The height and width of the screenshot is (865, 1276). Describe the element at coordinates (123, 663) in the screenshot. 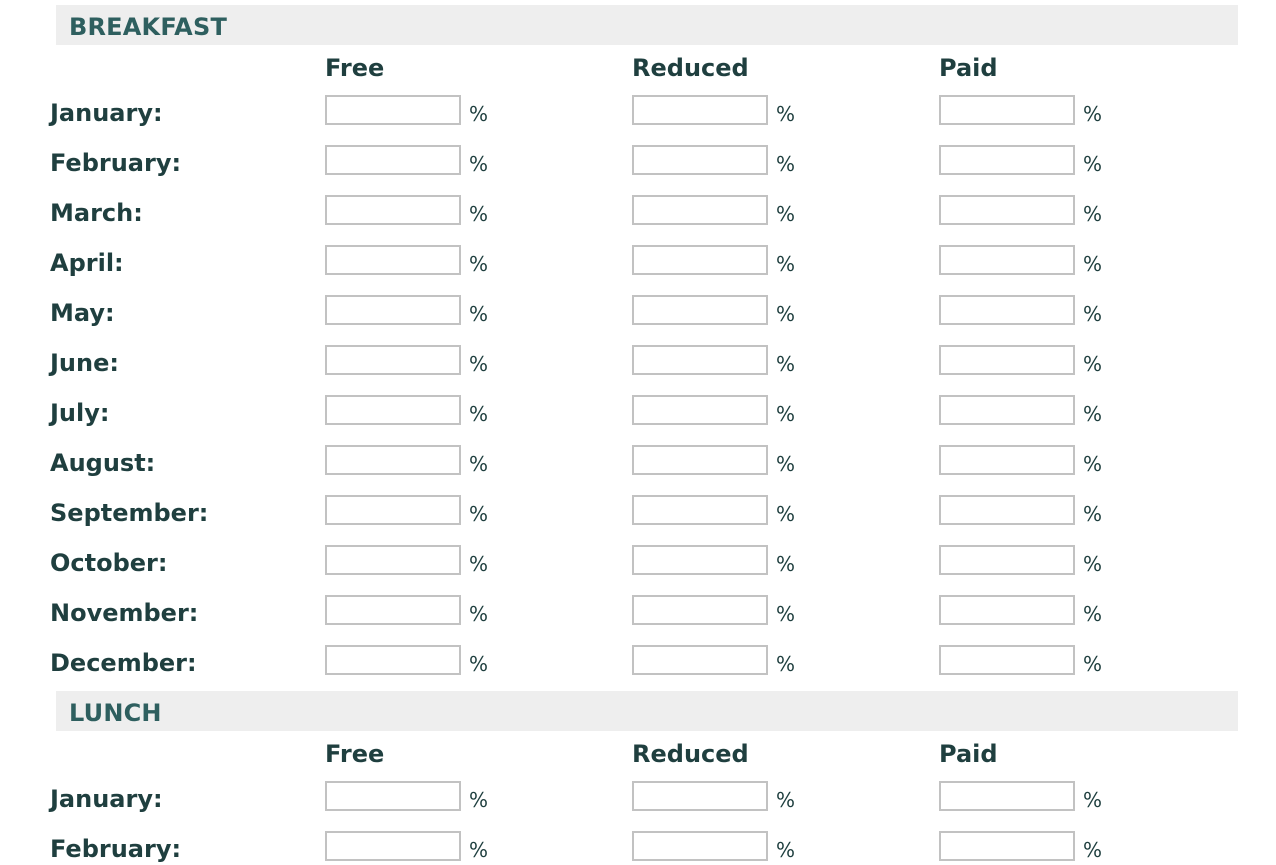

I see `month-label: December:` at that location.